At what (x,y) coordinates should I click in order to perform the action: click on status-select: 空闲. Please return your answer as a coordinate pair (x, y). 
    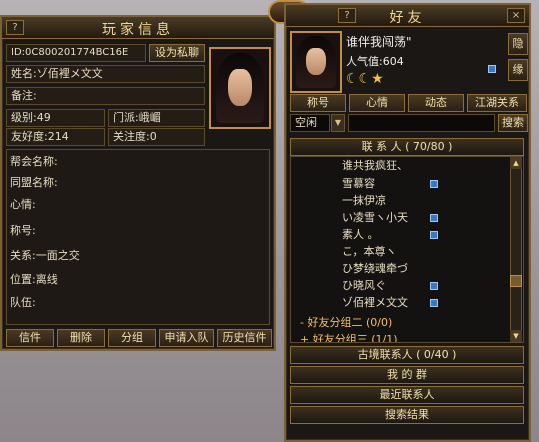
    Looking at the image, I should click on (310, 123).